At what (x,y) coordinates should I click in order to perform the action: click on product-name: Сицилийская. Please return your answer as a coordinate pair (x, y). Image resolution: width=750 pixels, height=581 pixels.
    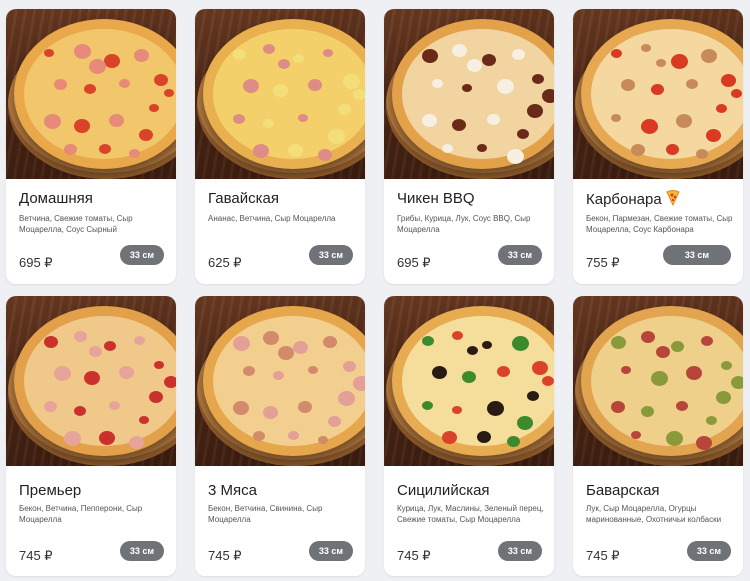
    Looking at the image, I should click on (443, 490).